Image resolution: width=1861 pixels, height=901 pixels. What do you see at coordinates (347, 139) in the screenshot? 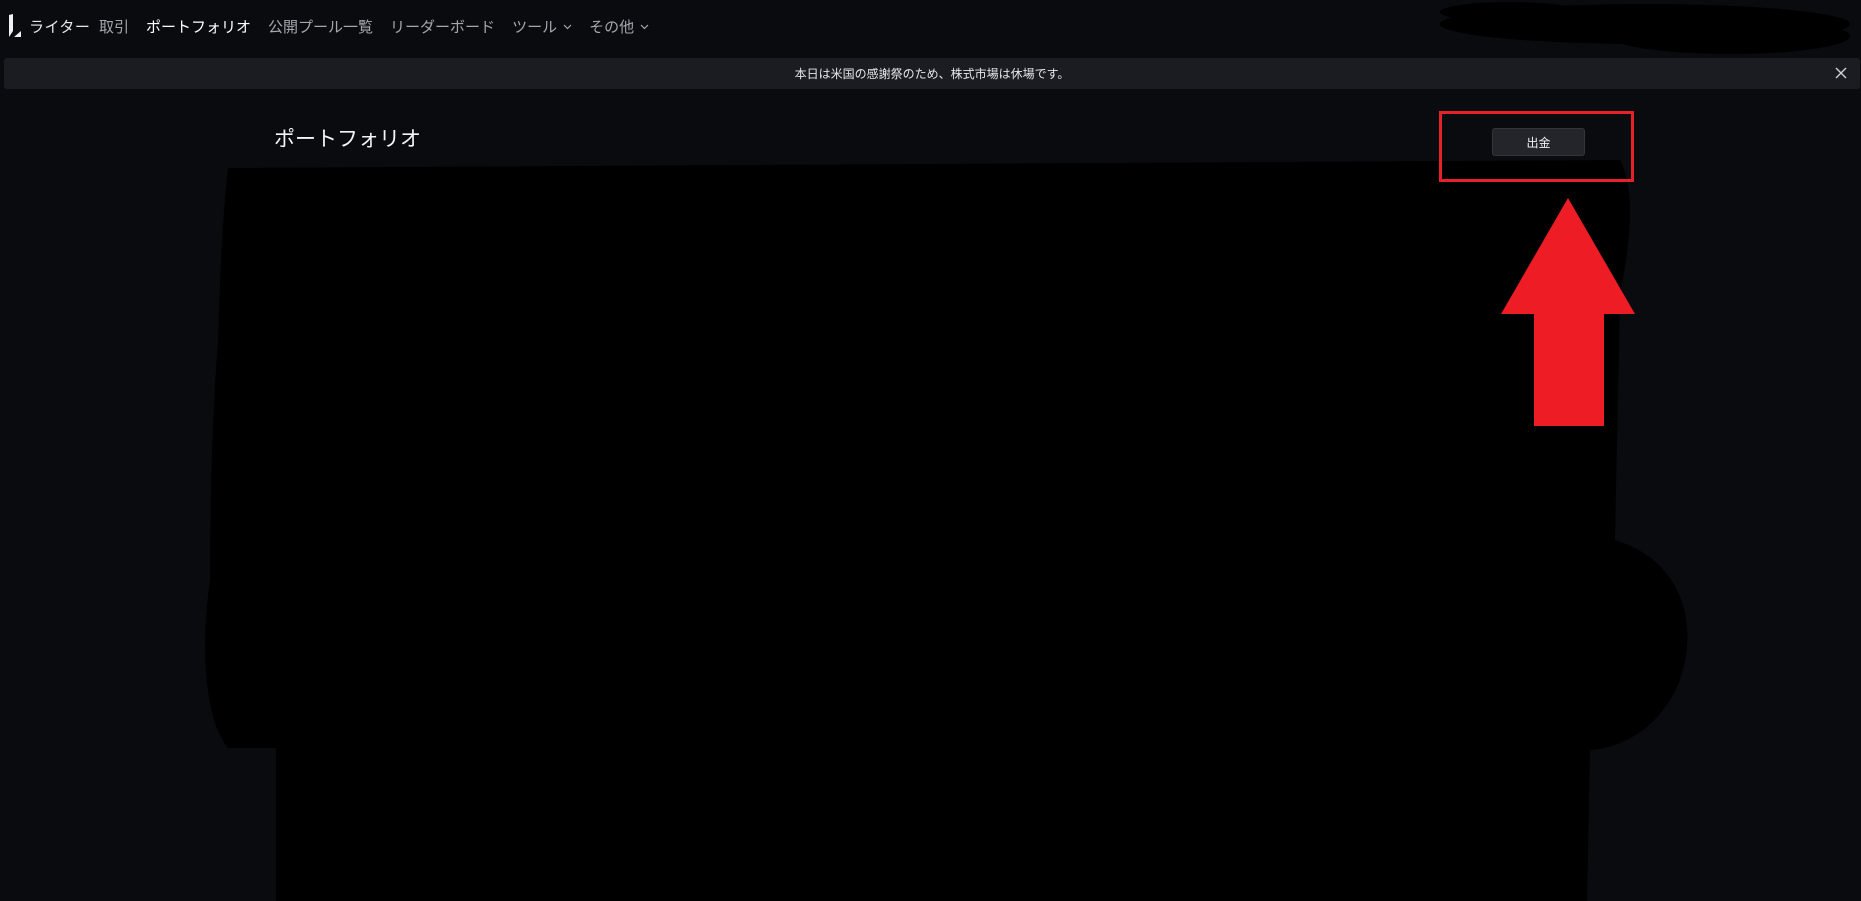
I see `page-title: ポートフォリオ` at bounding box center [347, 139].